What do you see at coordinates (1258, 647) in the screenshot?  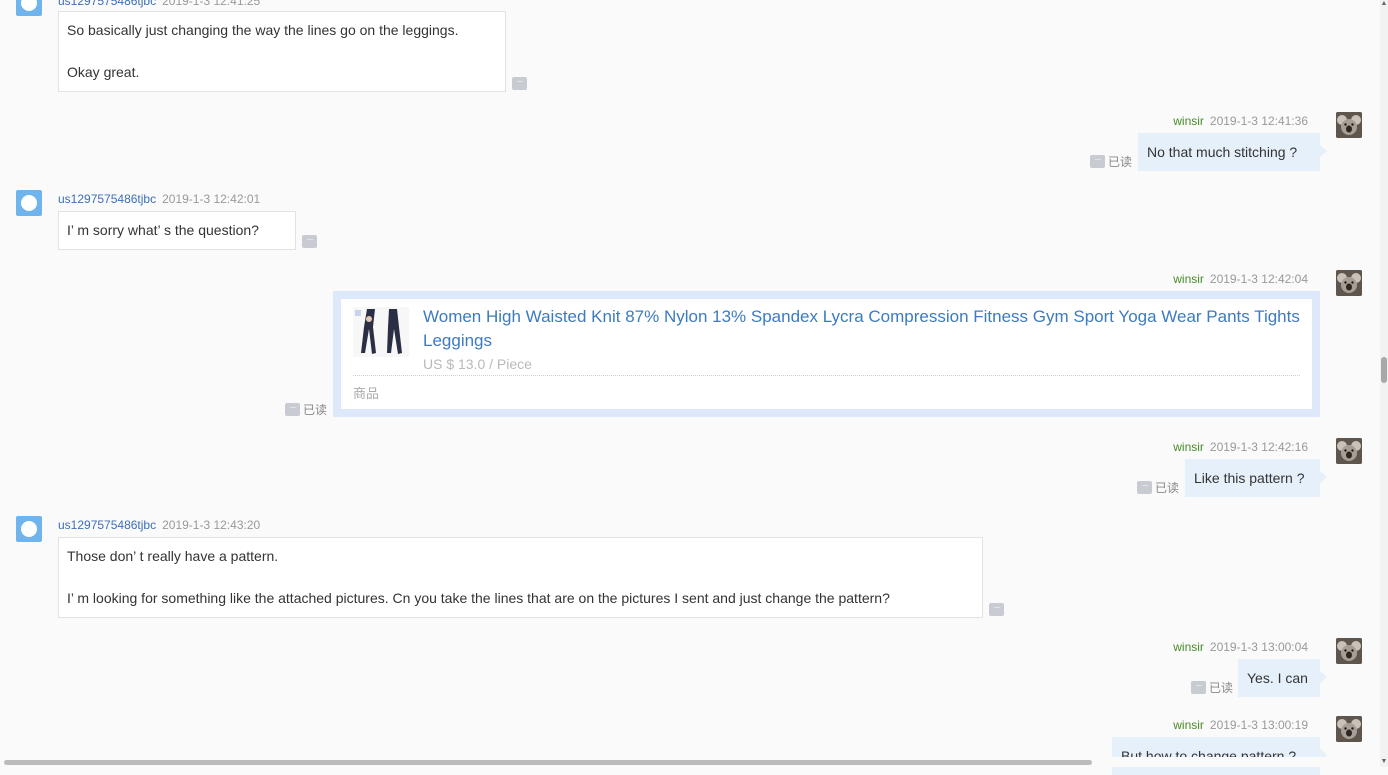 I see `message-time: 2019-1-3 13:00:04` at bounding box center [1258, 647].